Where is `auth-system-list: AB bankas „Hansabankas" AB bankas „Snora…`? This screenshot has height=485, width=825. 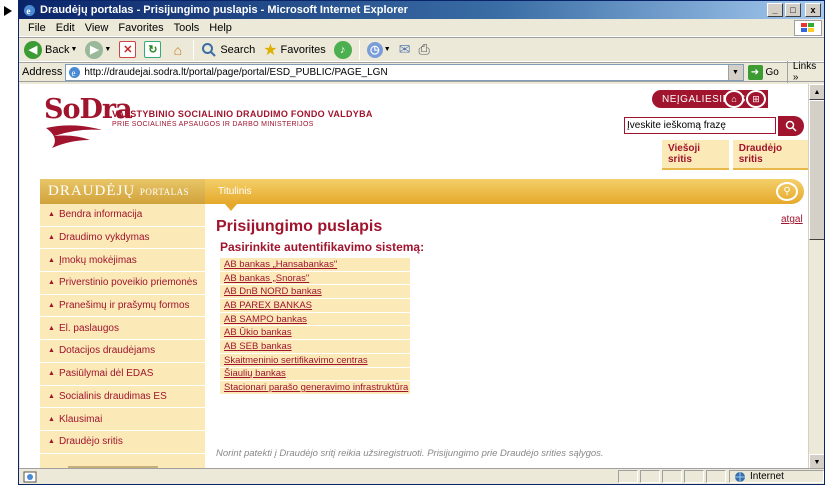
auth-system-list: AB bankas „Hansabankas" AB bankas „Snora… is located at coordinates (315, 326).